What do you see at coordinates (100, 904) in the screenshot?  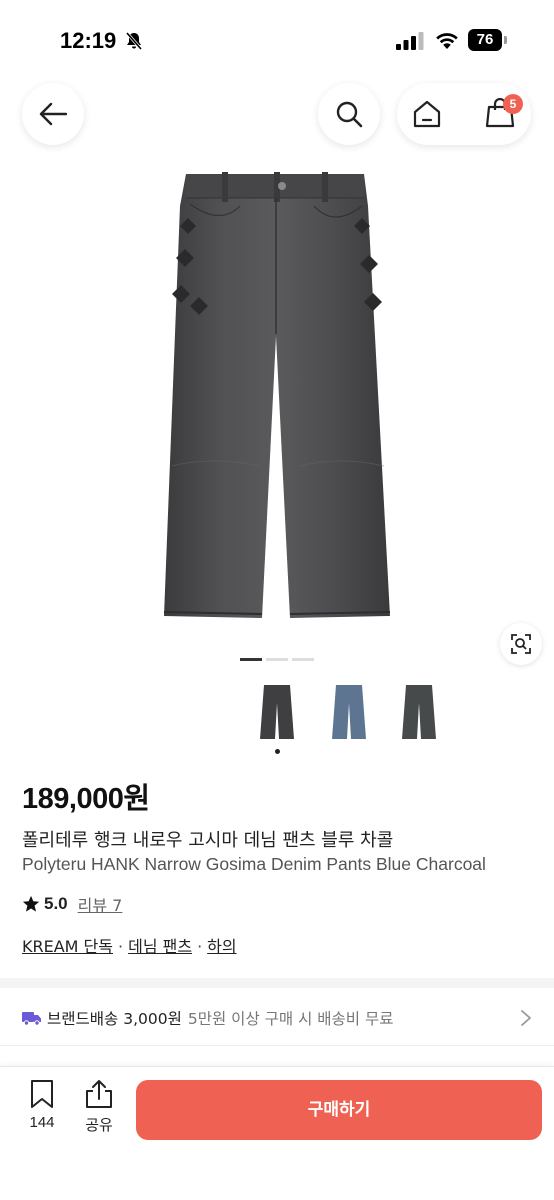 I see `review-link: 리뷰 7` at bounding box center [100, 904].